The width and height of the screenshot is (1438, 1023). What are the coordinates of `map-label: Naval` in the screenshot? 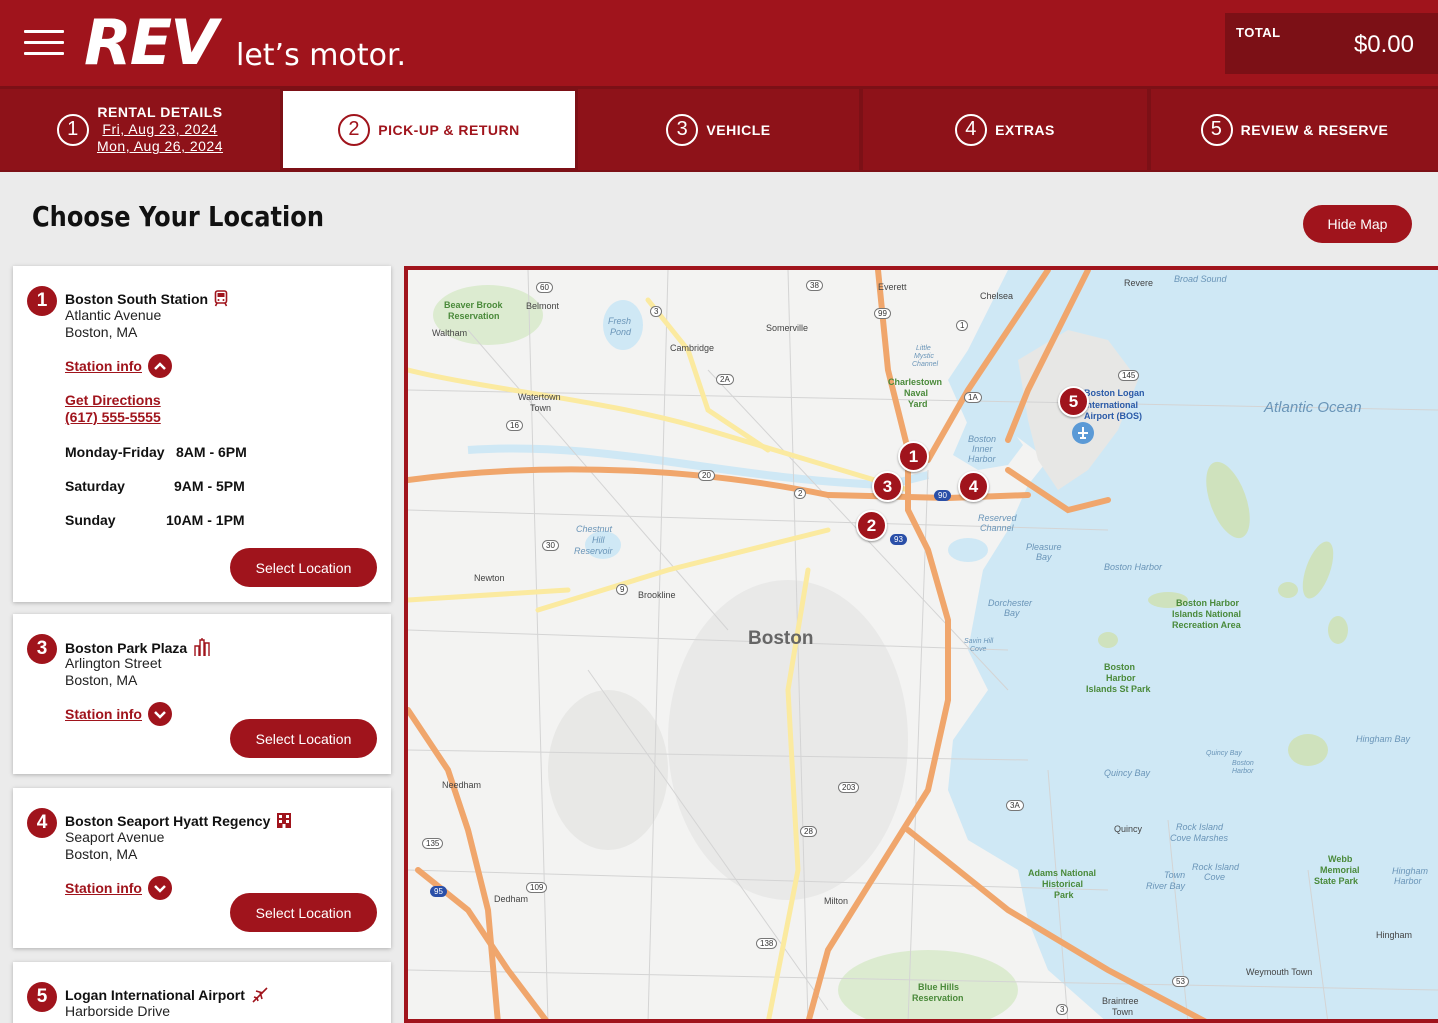 It's located at (916, 393).